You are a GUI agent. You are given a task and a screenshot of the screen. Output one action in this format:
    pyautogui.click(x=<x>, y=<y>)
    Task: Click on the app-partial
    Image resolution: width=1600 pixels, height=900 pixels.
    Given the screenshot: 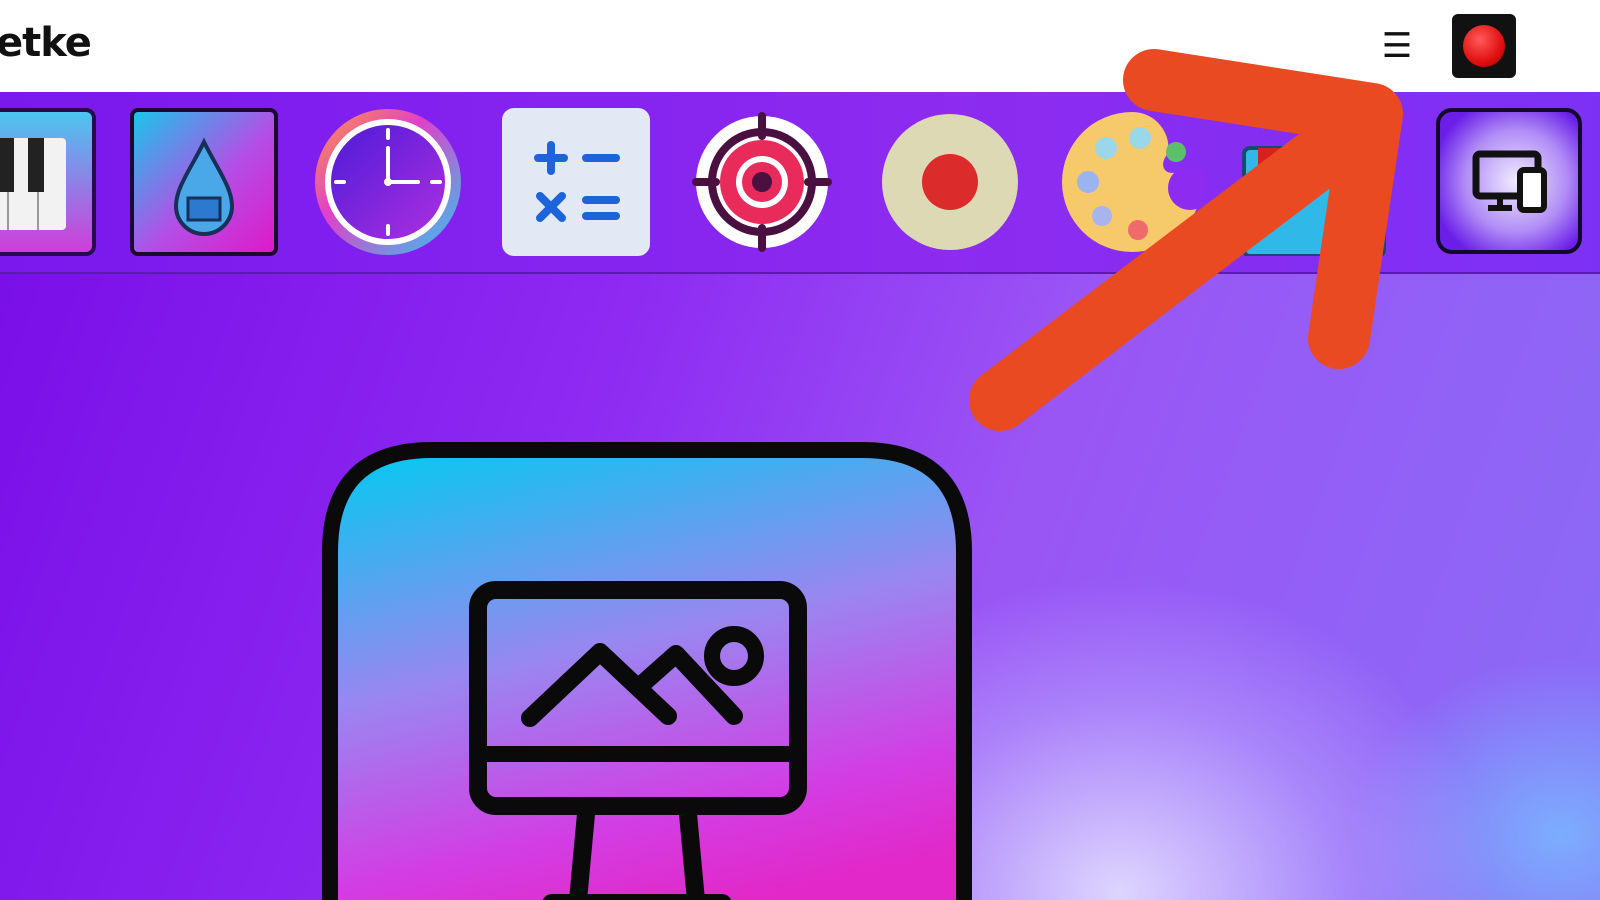 What is the action you would take?
    pyautogui.click(x=1314, y=183)
    